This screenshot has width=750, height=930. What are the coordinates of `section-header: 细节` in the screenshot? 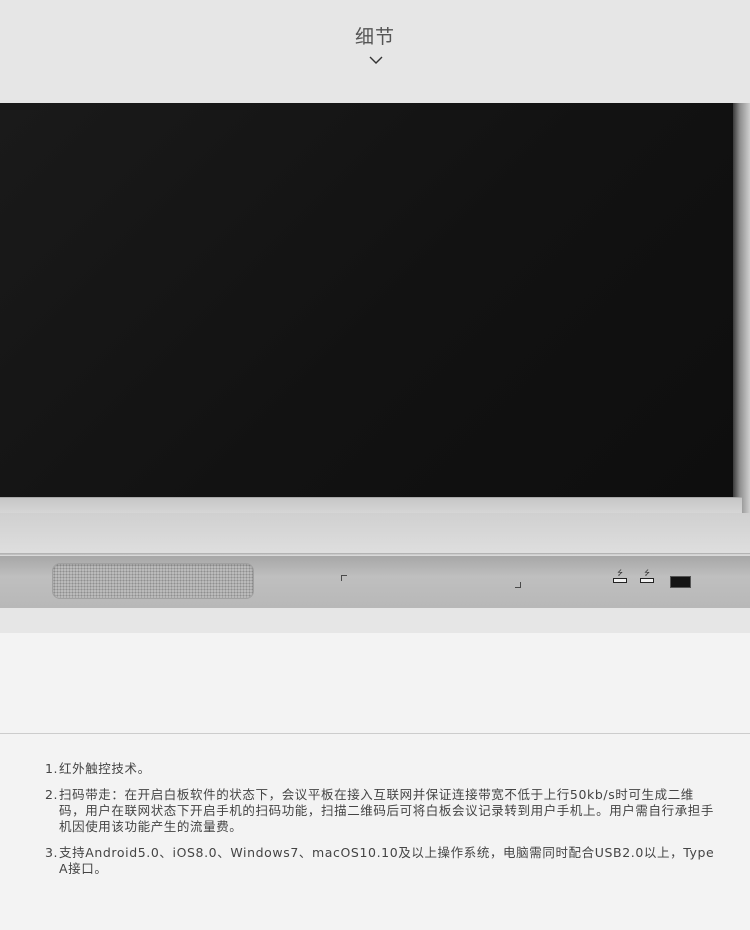 It's located at (375, 51).